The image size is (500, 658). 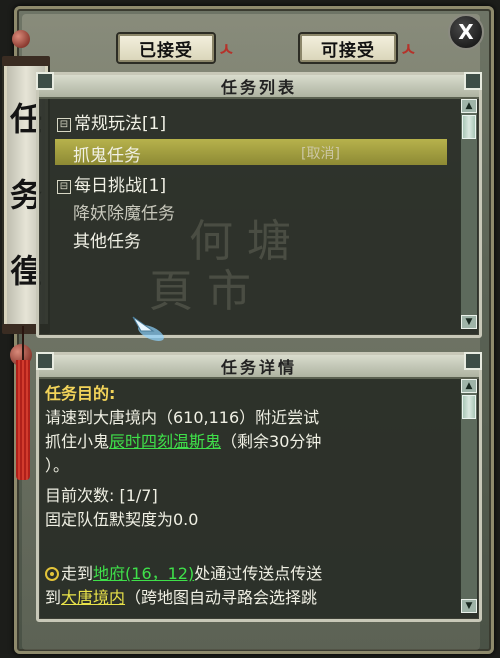 What do you see at coordinates (200, 291) in the screenshot?
I see `background-calligraphy: 頁 市` at bounding box center [200, 291].